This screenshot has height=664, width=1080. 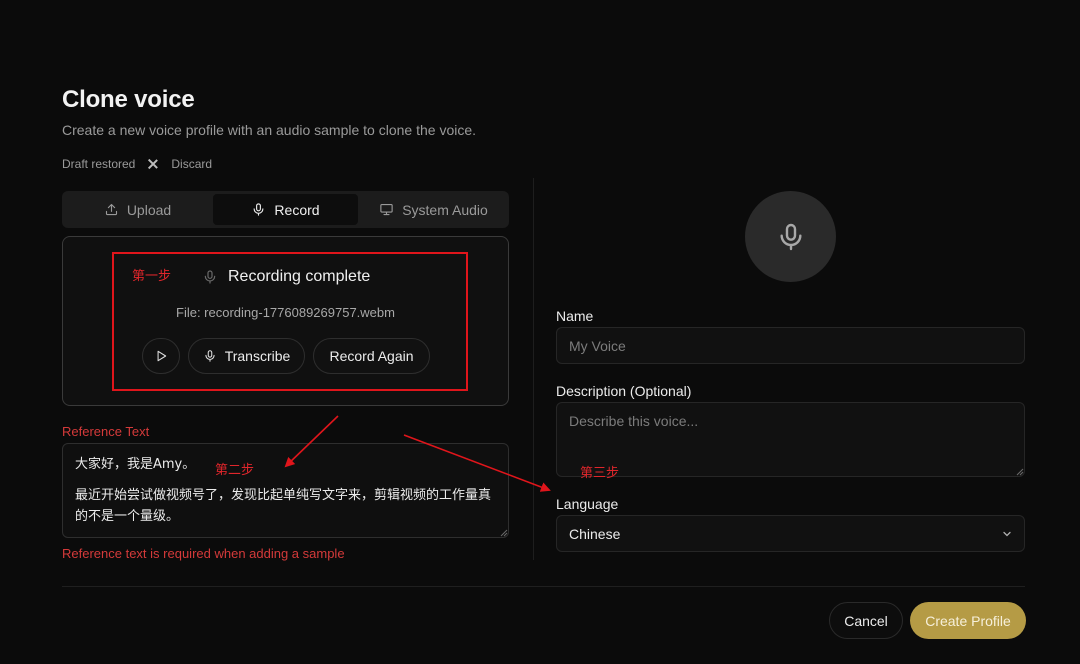 What do you see at coordinates (866, 620) in the screenshot?
I see `cancel-button: Cancel` at bounding box center [866, 620].